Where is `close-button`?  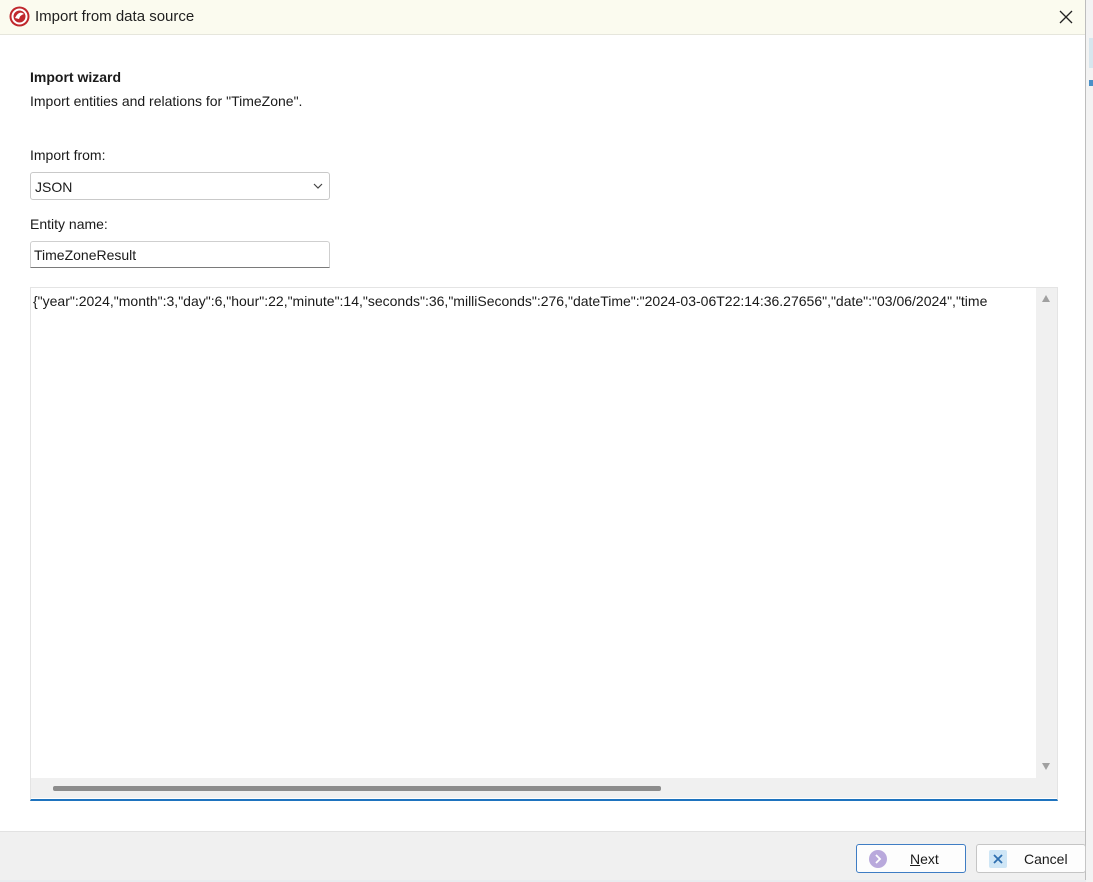
close-button is located at coordinates (1066, 17).